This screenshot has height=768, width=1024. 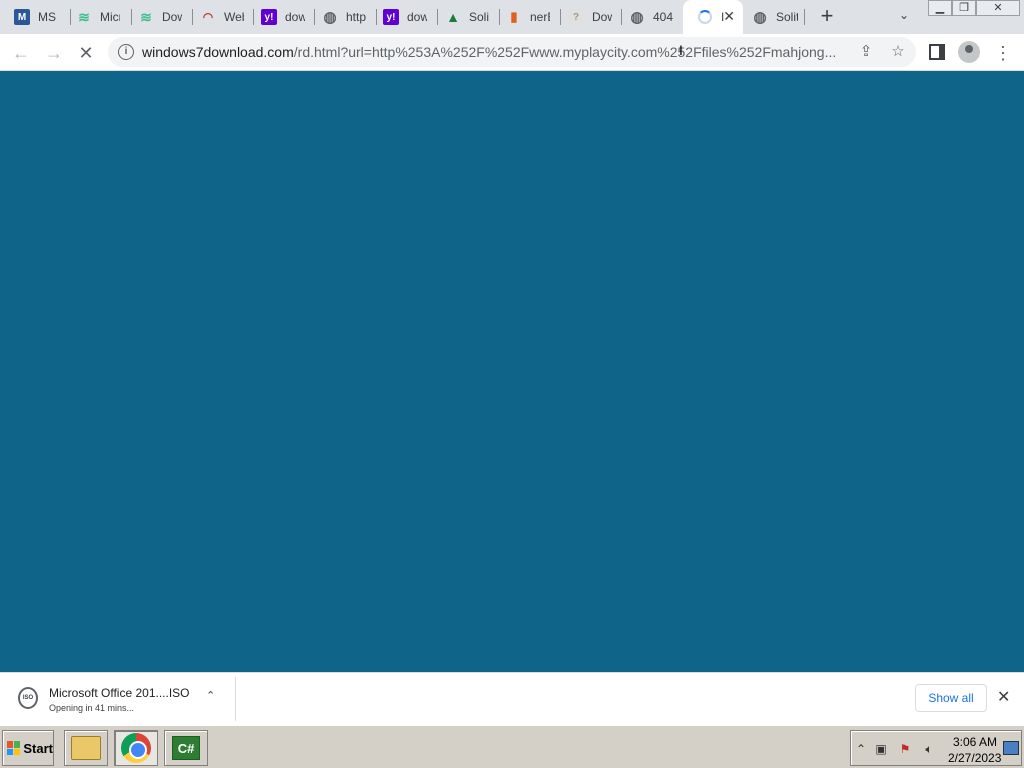 I want to click on clock-time: 3:06 AM, so click(x=975, y=742).